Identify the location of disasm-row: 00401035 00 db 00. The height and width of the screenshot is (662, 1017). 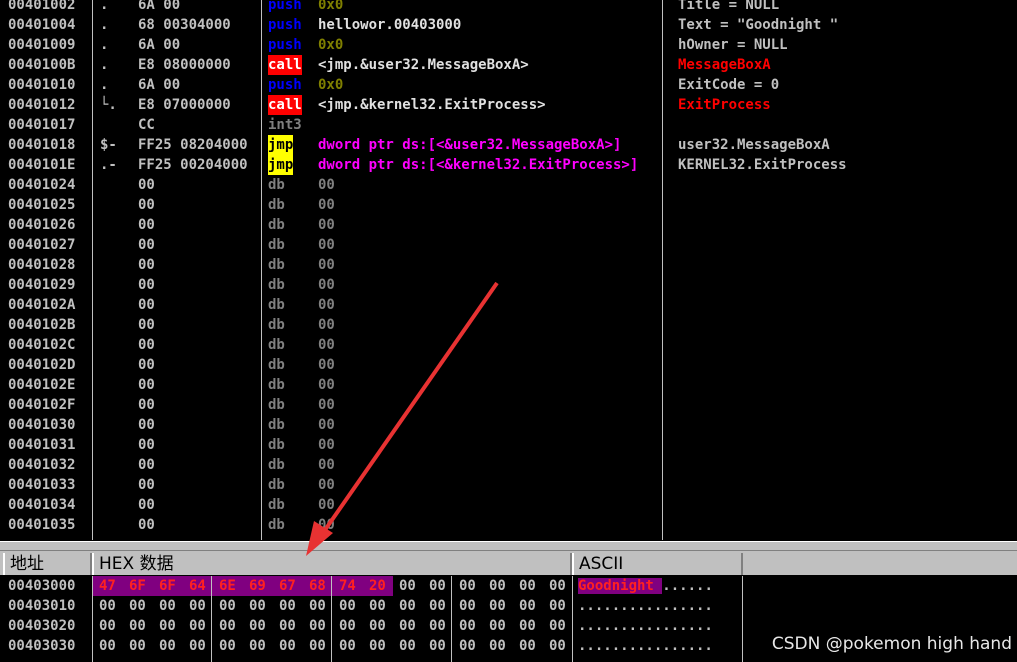
(508, 525).